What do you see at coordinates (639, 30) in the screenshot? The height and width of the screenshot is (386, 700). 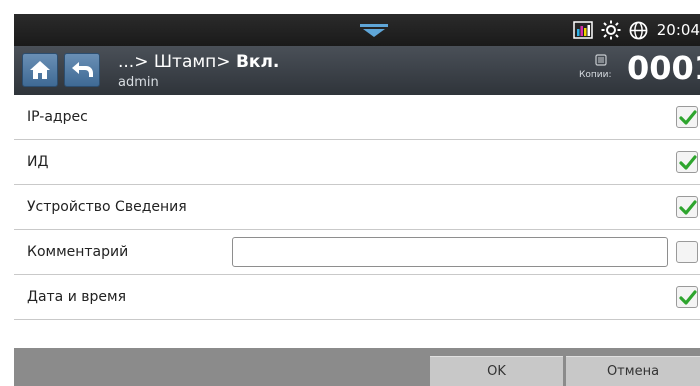 I see `globe-icon` at bounding box center [639, 30].